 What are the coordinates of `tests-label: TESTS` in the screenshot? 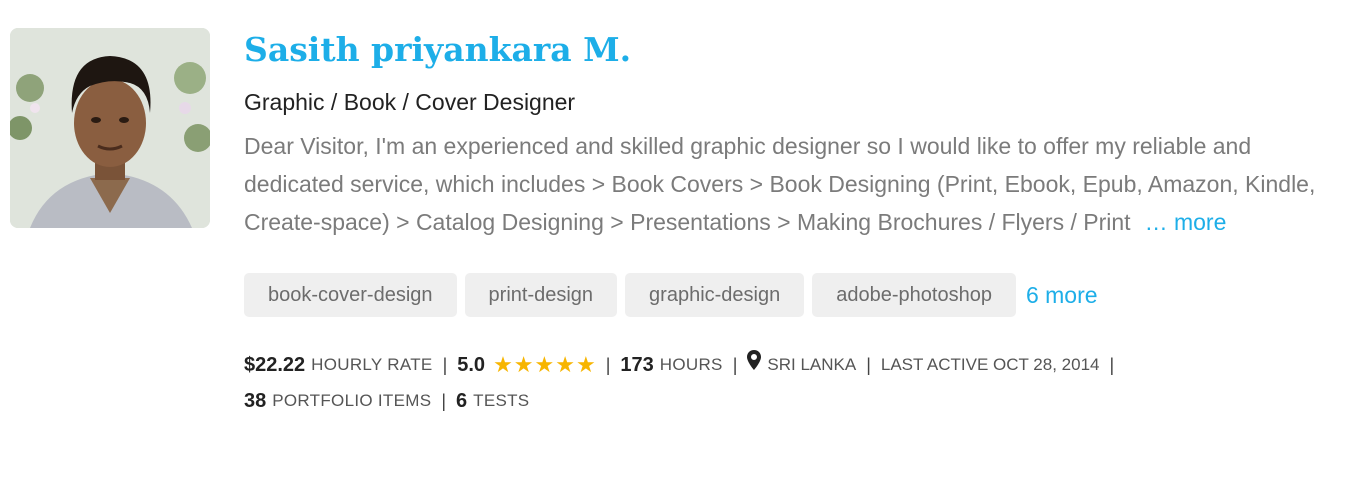 It's located at (501, 400).